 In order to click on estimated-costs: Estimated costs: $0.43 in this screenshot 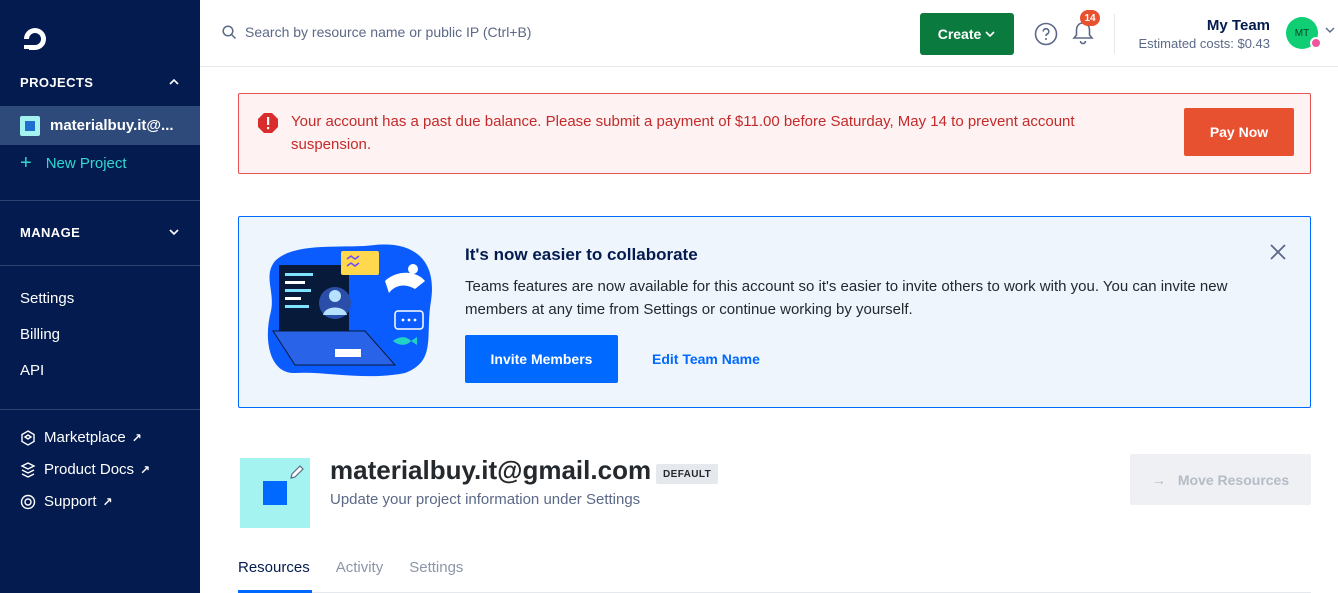, I will do `click(1204, 43)`.